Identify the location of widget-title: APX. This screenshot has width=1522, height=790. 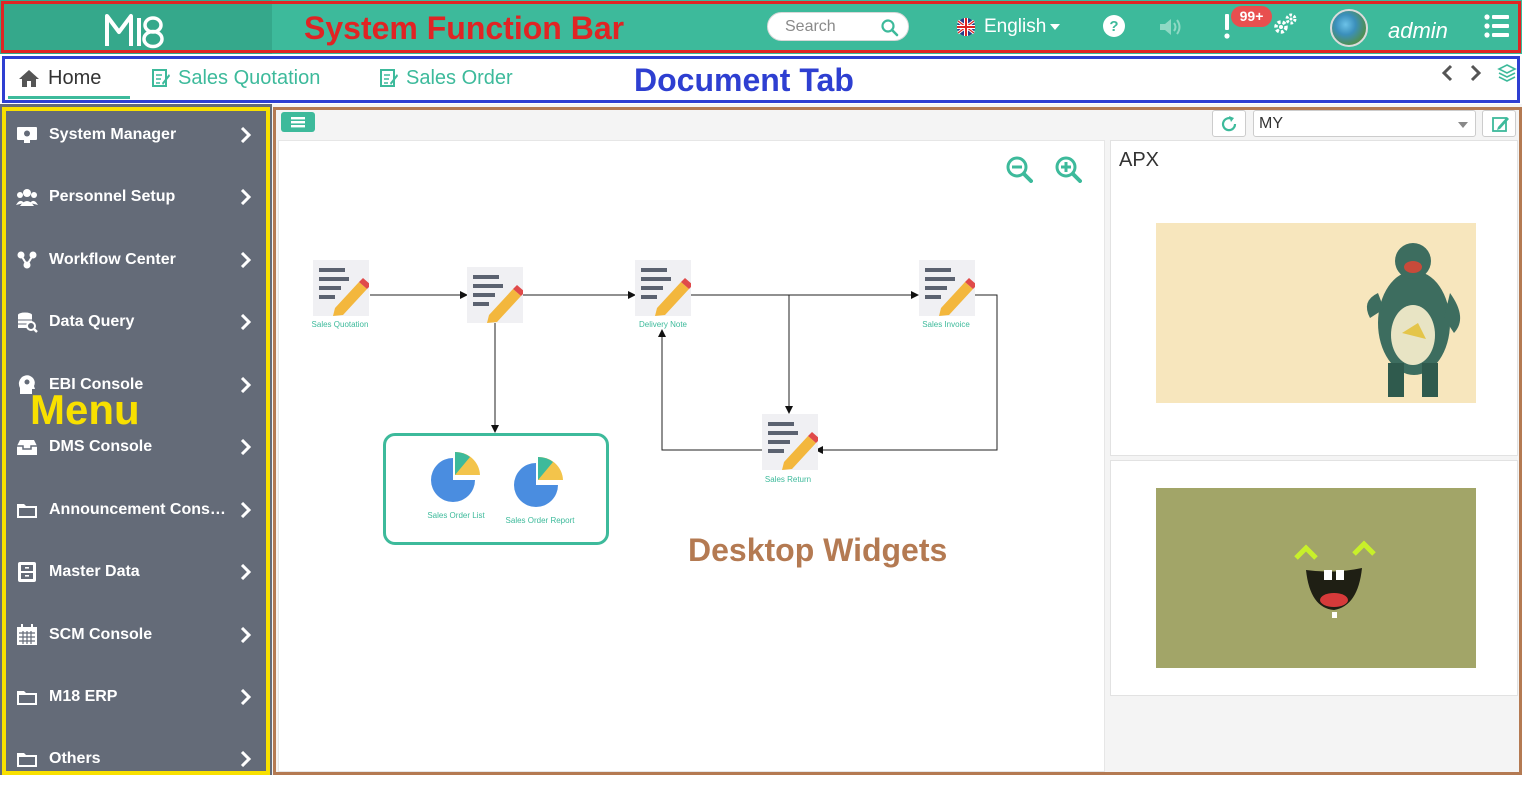
(1139, 160).